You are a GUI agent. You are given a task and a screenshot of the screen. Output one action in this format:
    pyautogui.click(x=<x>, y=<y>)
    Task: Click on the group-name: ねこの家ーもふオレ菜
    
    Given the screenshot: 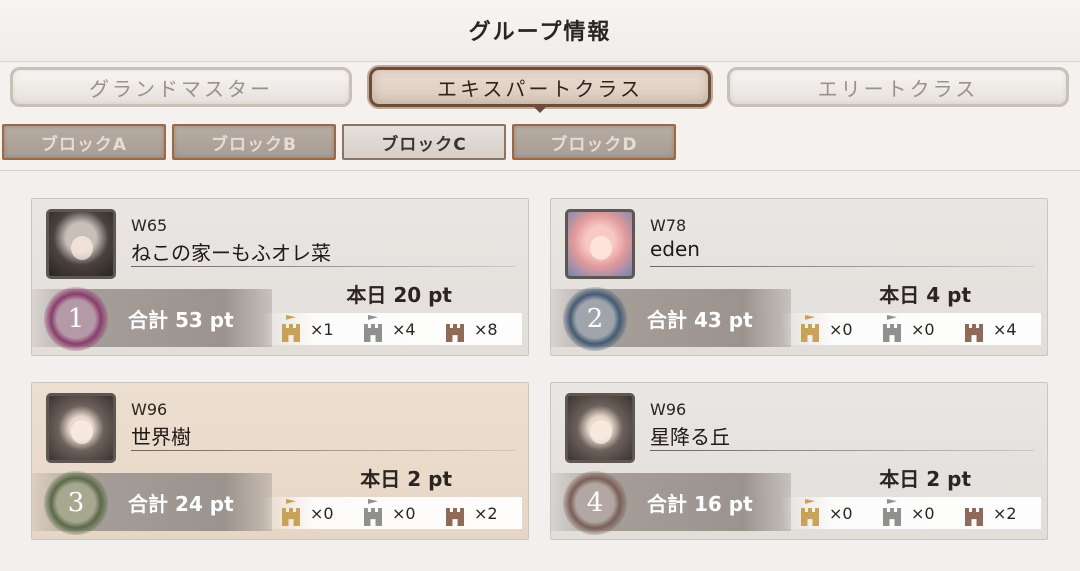 What is the action you would take?
    pyautogui.click(x=231, y=253)
    